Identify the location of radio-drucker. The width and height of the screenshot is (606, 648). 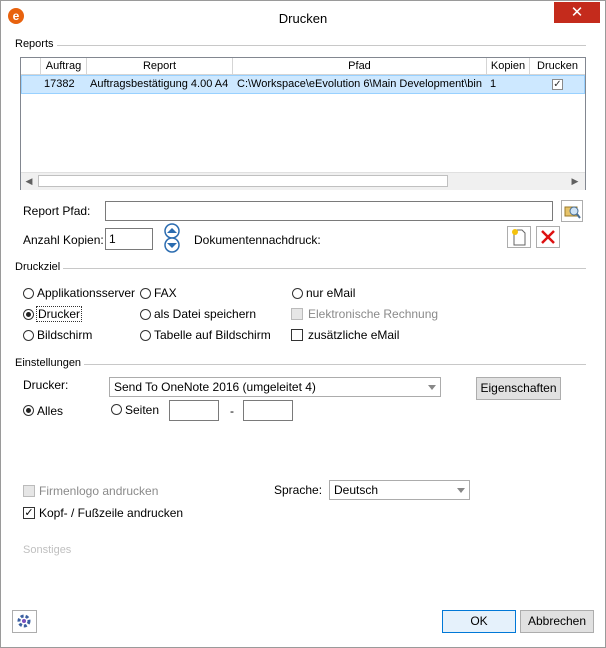
(28, 314).